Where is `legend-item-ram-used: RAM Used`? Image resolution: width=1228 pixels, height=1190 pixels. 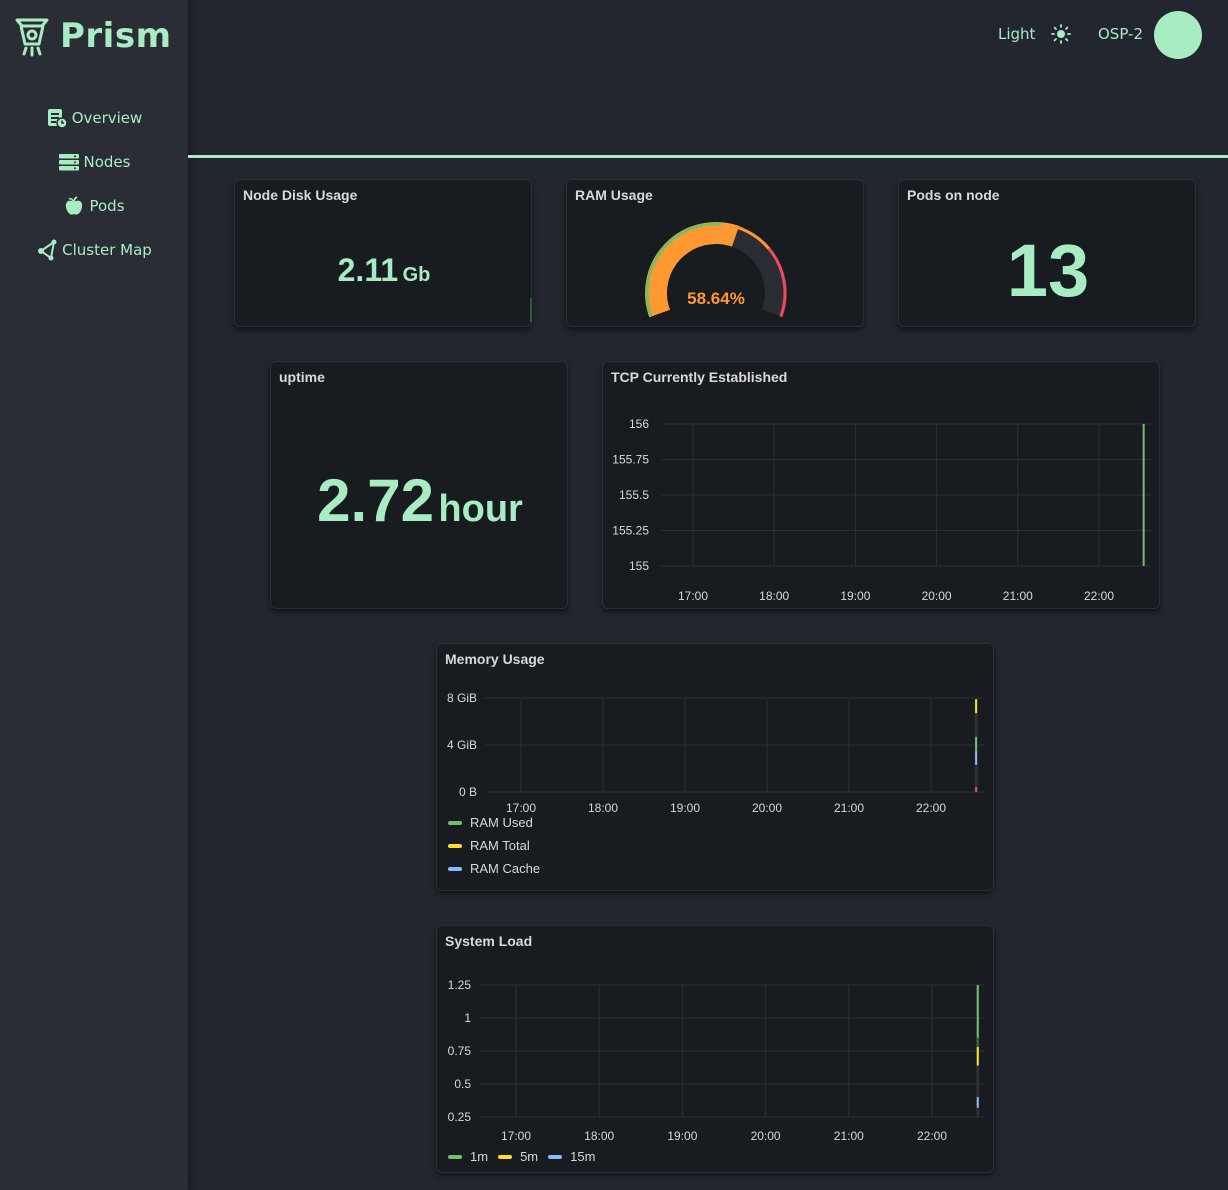
legend-item-ram-used: RAM Used is located at coordinates (494, 822).